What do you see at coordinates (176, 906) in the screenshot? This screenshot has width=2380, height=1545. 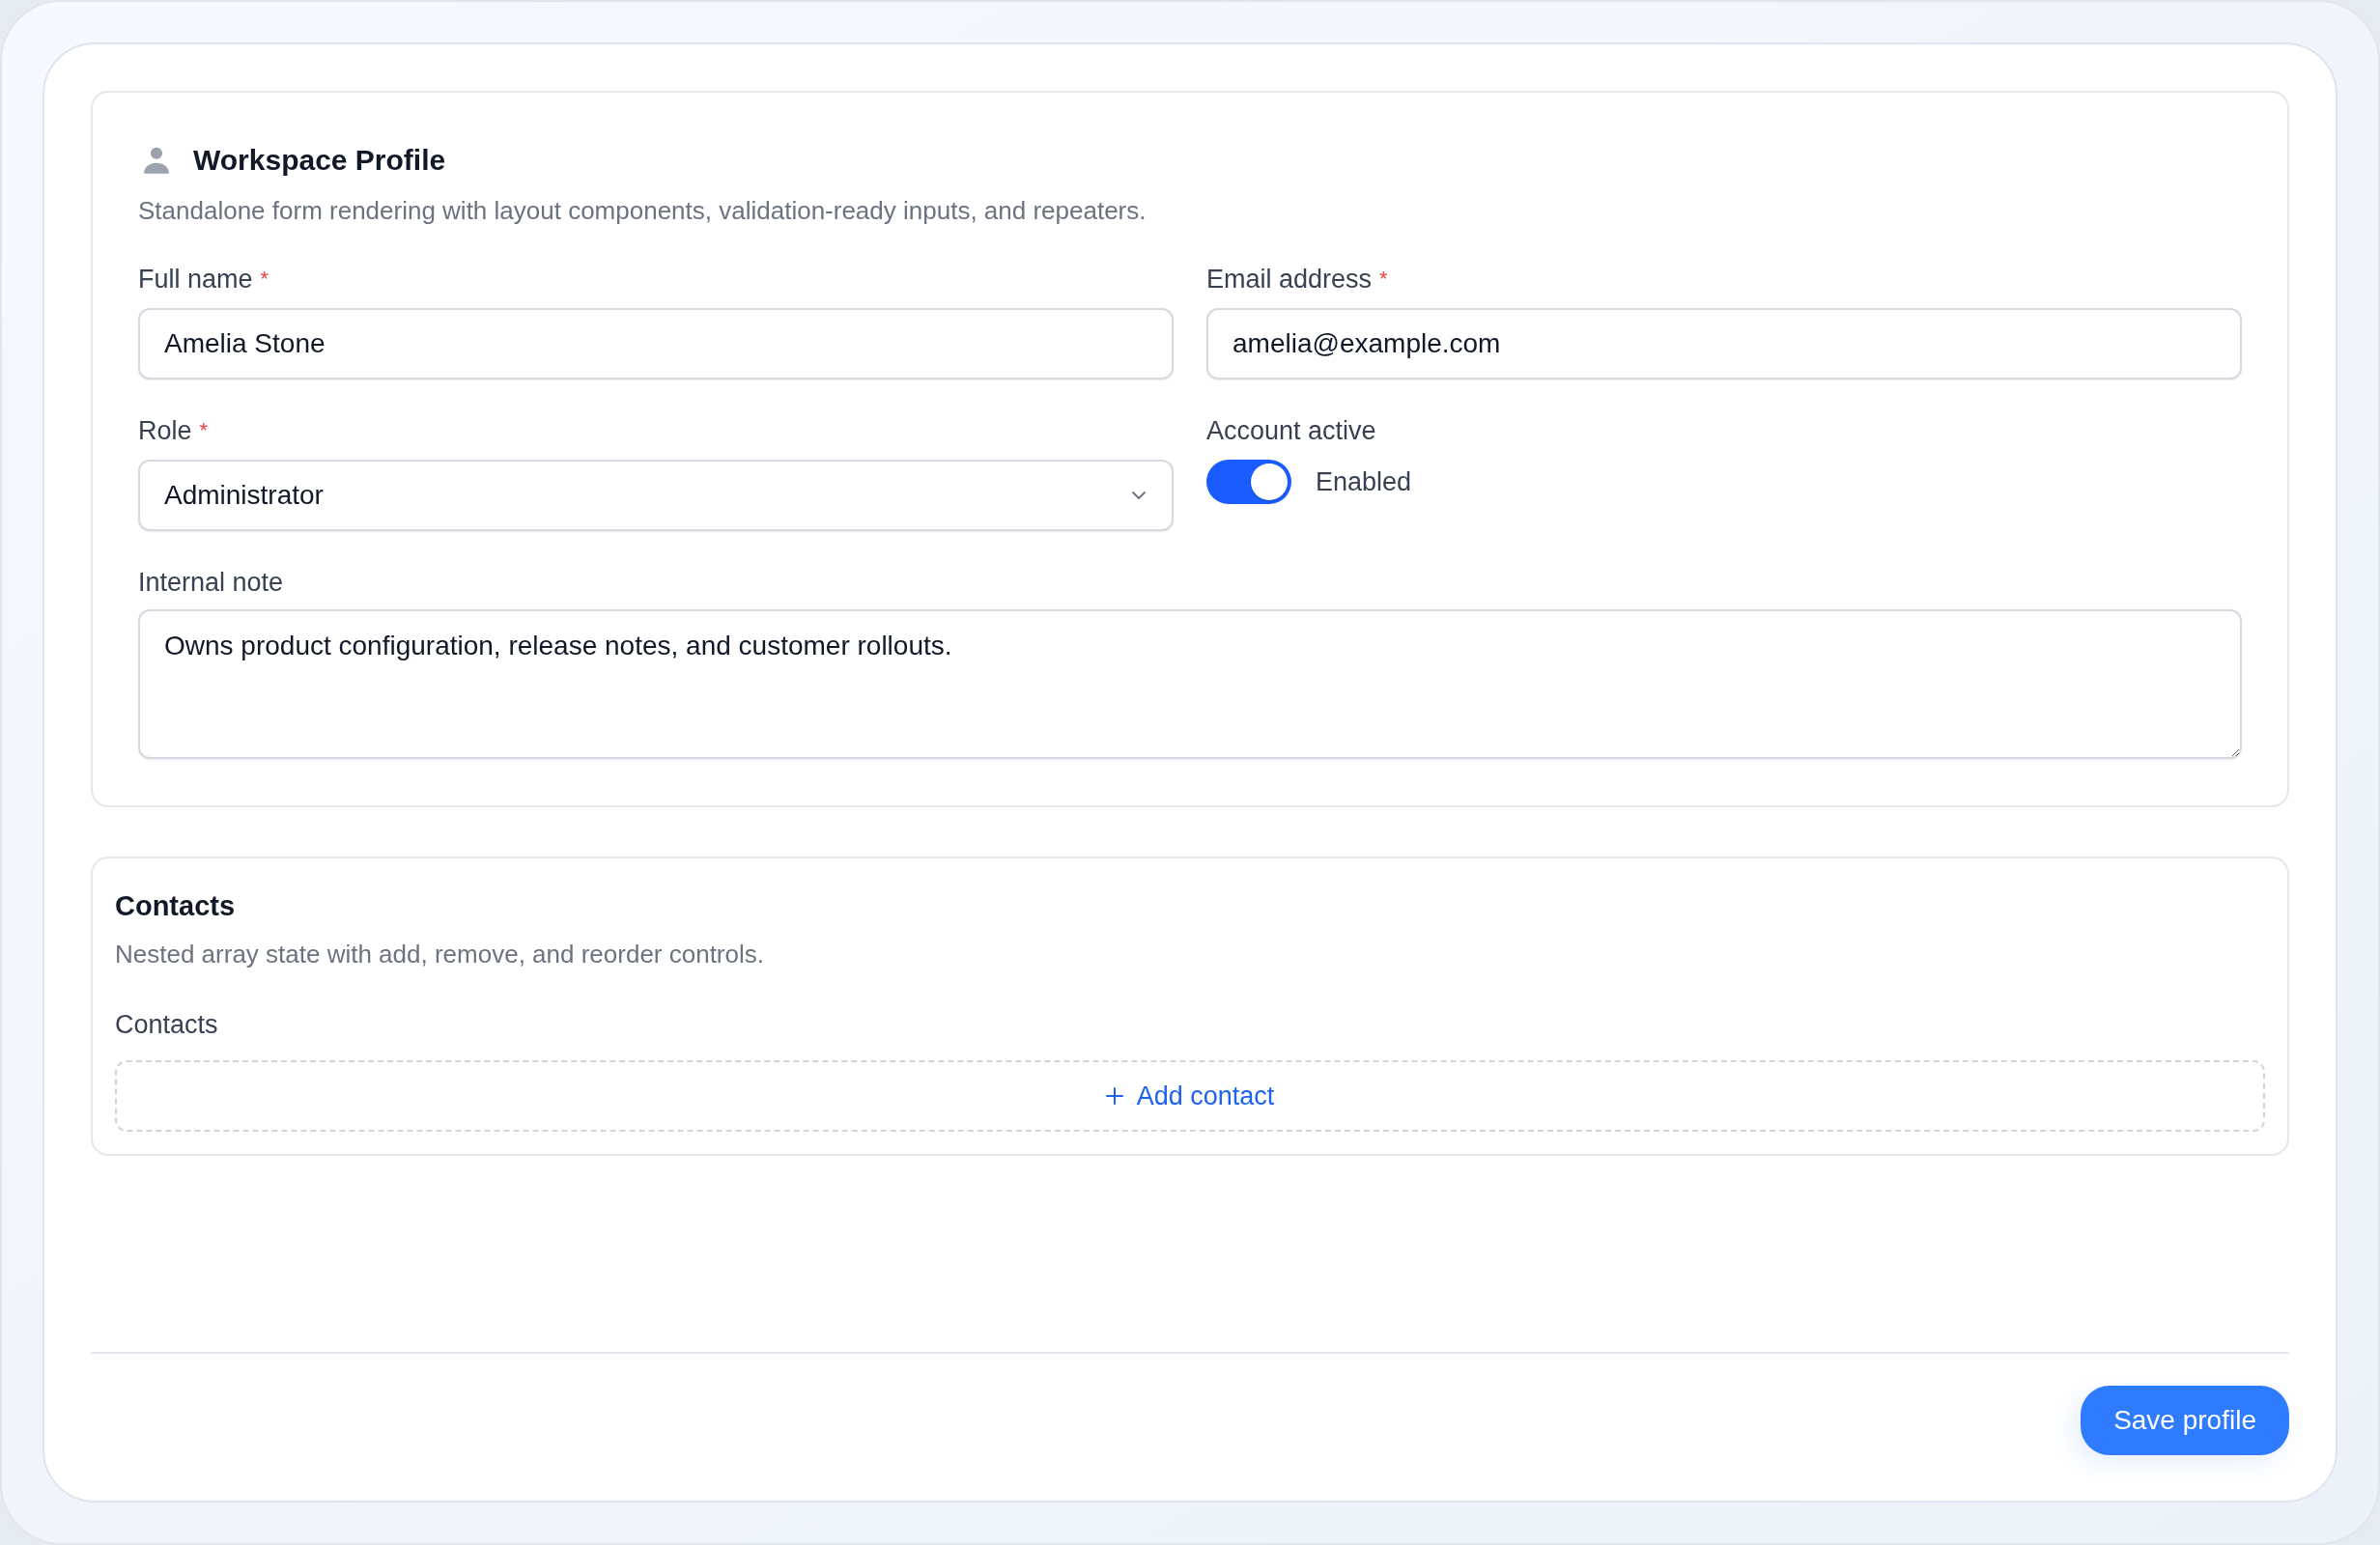 I see `card-title: Contacts` at bounding box center [176, 906].